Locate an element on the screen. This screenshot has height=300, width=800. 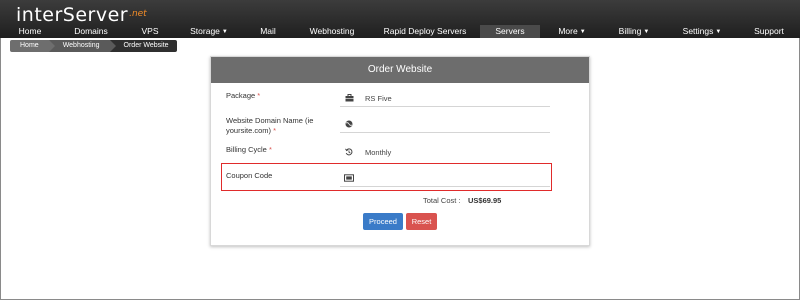
nav-vps: VPS is located at coordinates (150, 31).